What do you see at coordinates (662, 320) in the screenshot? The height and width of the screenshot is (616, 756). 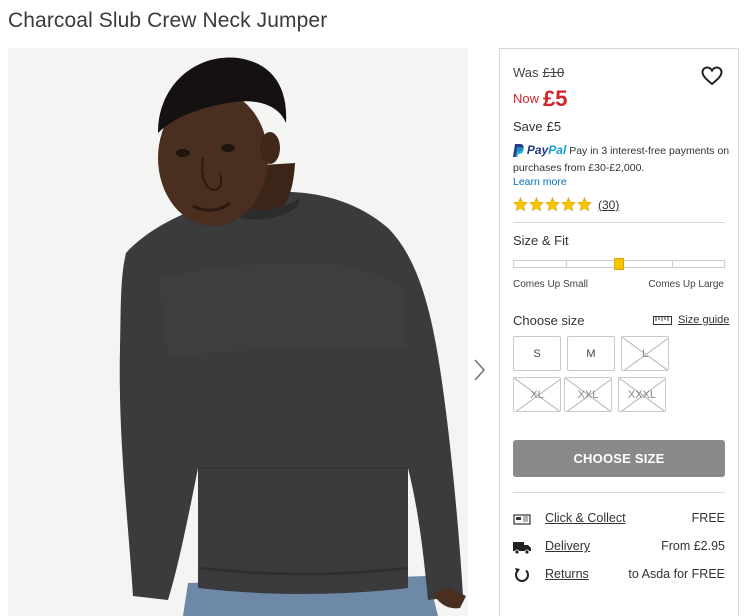 I see `ruler-icon` at bounding box center [662, 320].